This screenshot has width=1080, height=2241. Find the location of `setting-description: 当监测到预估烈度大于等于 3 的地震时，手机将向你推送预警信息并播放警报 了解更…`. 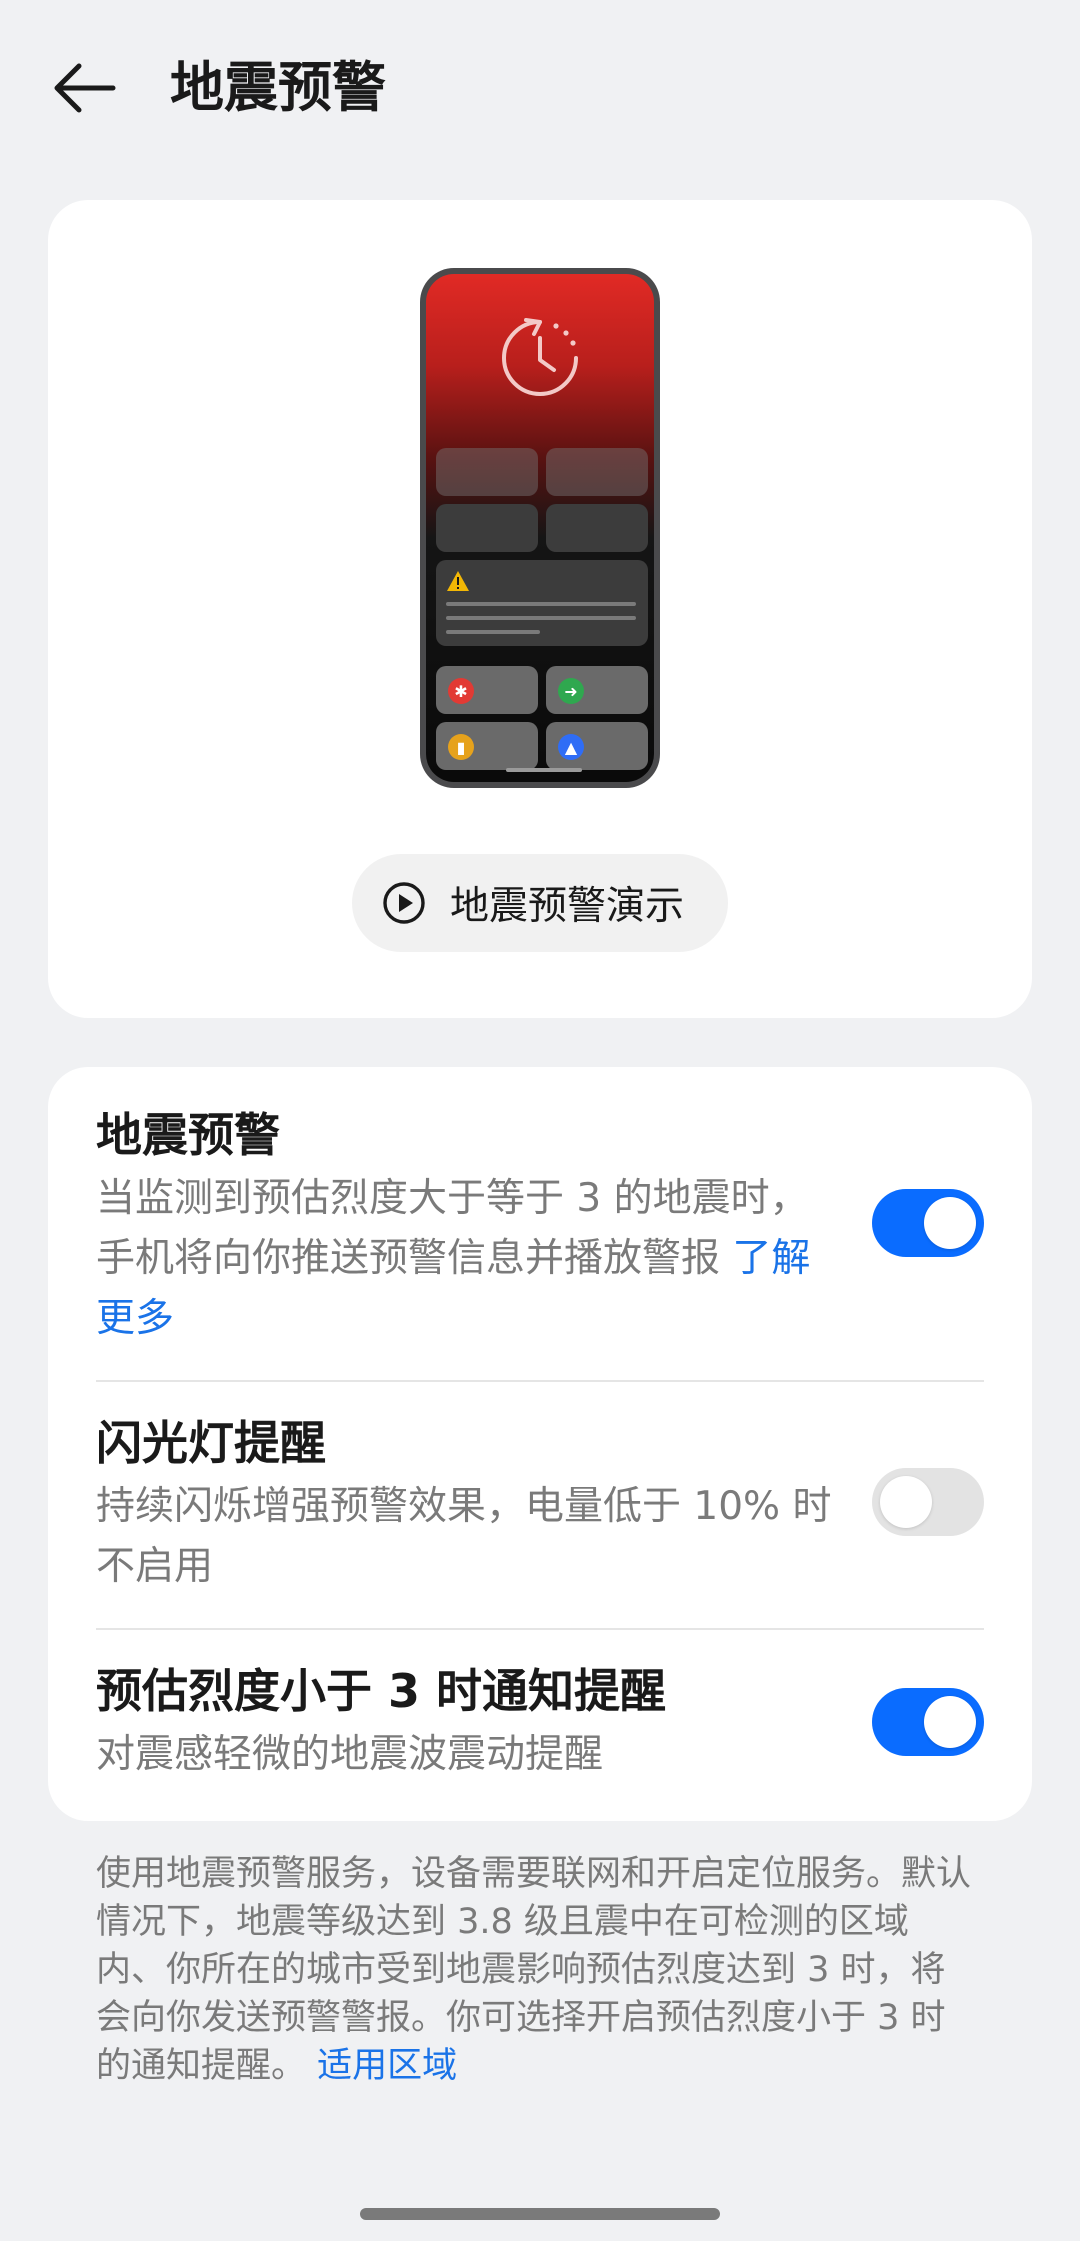

setting-description: 当监测到预估烈度大于等于 3 的地震时，手机将向你推送预警信息并播放警报 了解更… is located at coordinates (453, 1258).